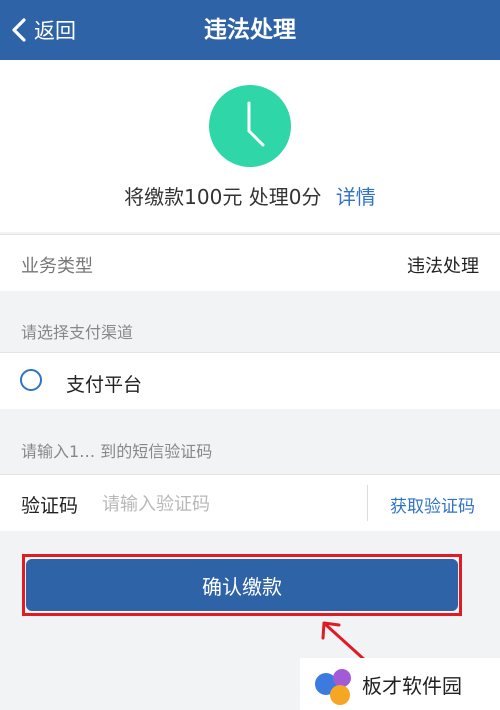 The width and height of the screenshot is (500, 710). Describe the element at coordinates (104, 385) in the screenshot. I see `payment-channel-name: 支付平台` at that location.